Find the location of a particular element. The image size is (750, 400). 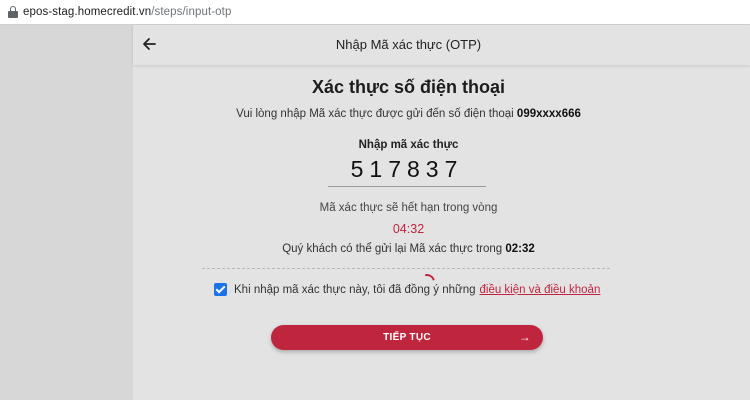

arrow-right-icon: → is located at coordinates (524, 337).